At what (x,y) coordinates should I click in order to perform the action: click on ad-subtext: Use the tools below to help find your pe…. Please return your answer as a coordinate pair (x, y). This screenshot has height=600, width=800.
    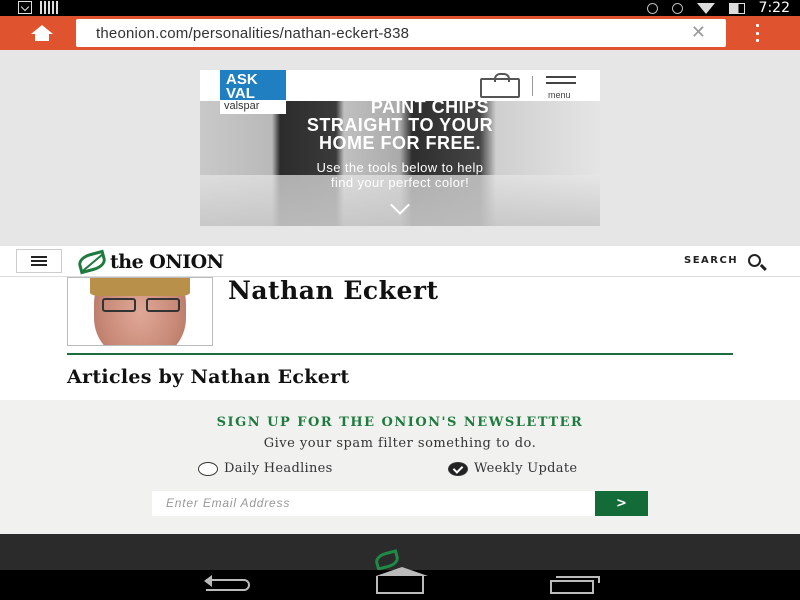
    Looking at the image, I should click on (400, 175).